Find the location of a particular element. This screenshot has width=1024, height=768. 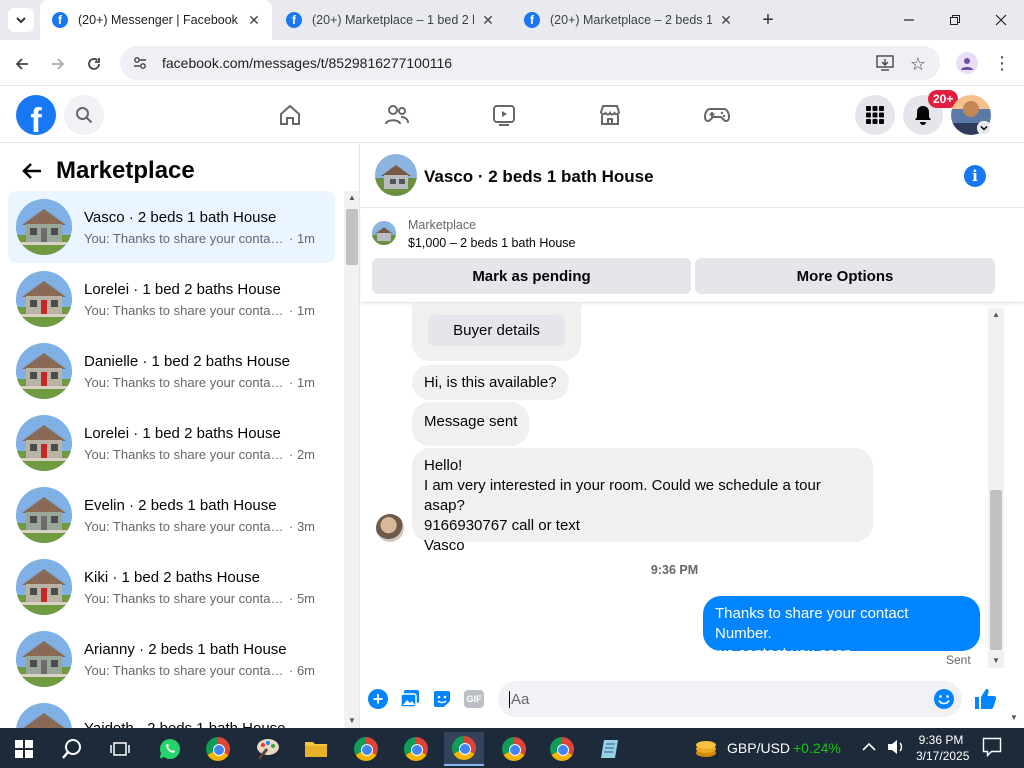

show-hidden-icons-button is located at coordinates (869, 747).